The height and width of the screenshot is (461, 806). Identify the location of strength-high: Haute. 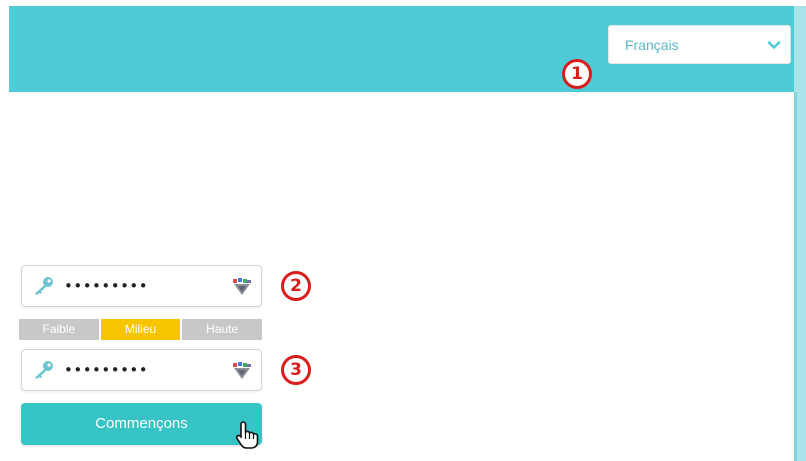
(222, 329).